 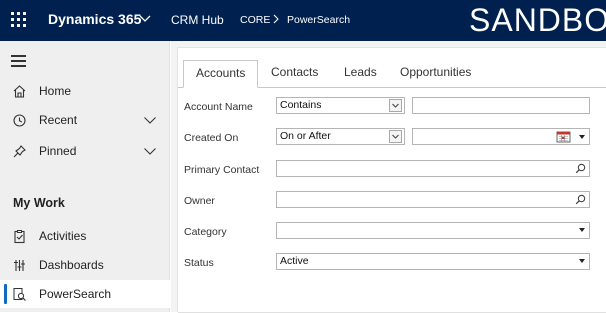 What do you see at coordinates (19, 294) in the screenshot?
I see `powersearch-icon` at bounding box center [19, 294].